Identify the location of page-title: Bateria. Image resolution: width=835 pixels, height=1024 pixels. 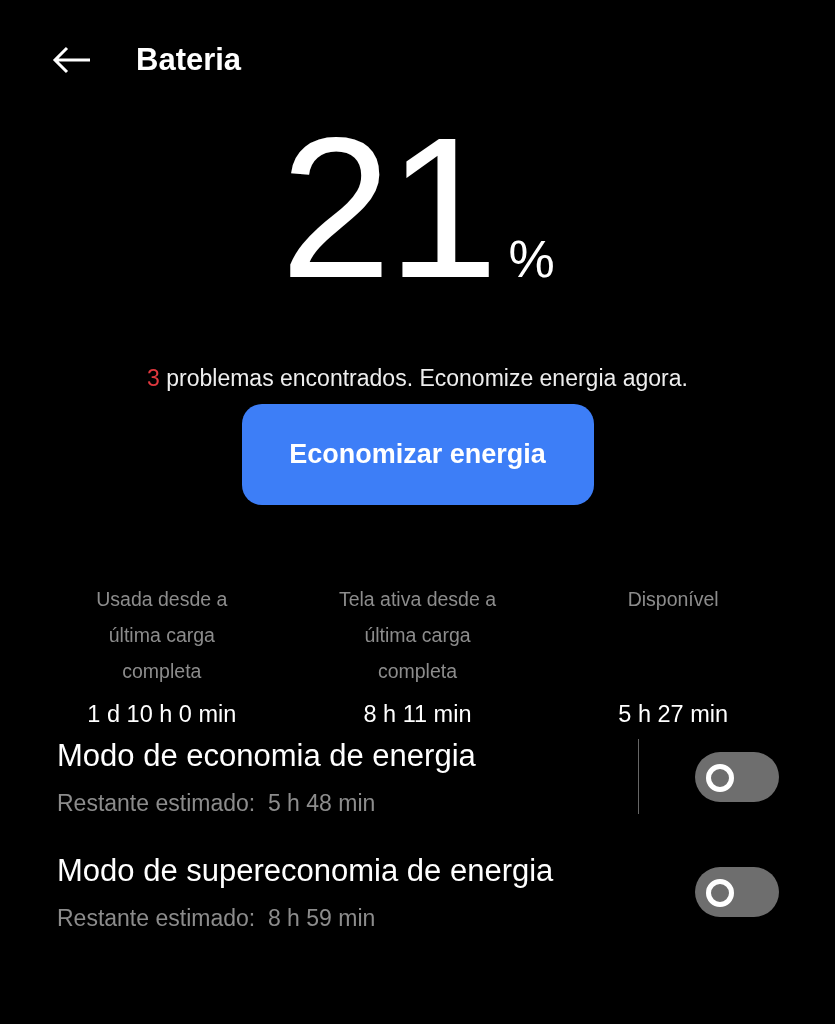
(189, 60).